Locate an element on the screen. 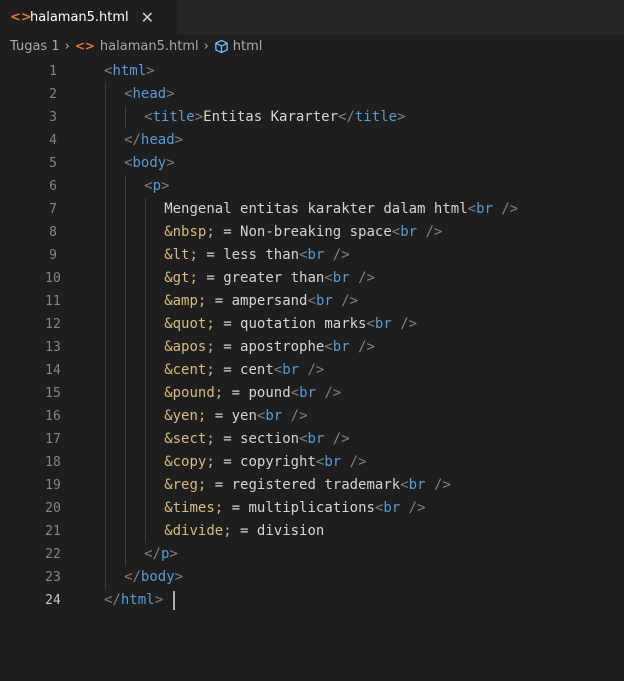  code-content: &apos; = apostrophe<br /> is located at coordinates (269, 347).